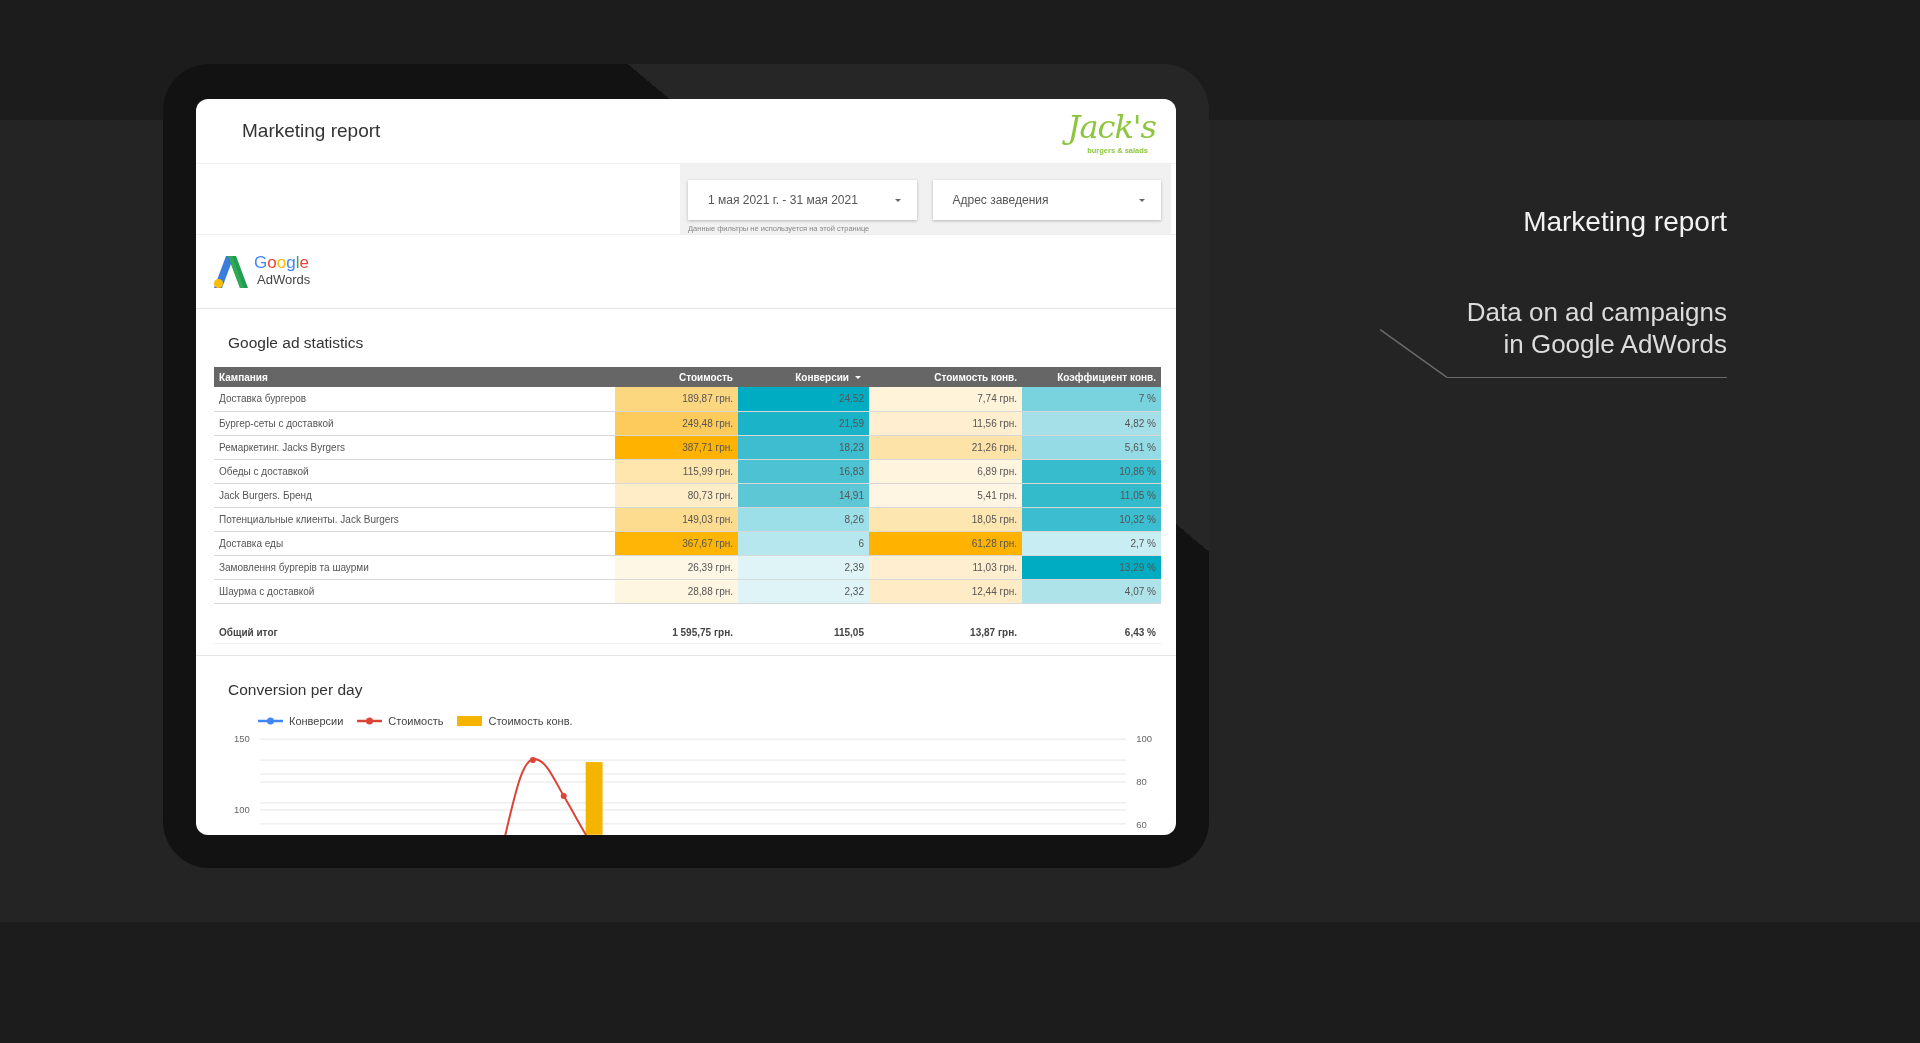 This screenshot has height=1043, width=1920. I want to click on total-cell: Общий итог, so click(414, 623).